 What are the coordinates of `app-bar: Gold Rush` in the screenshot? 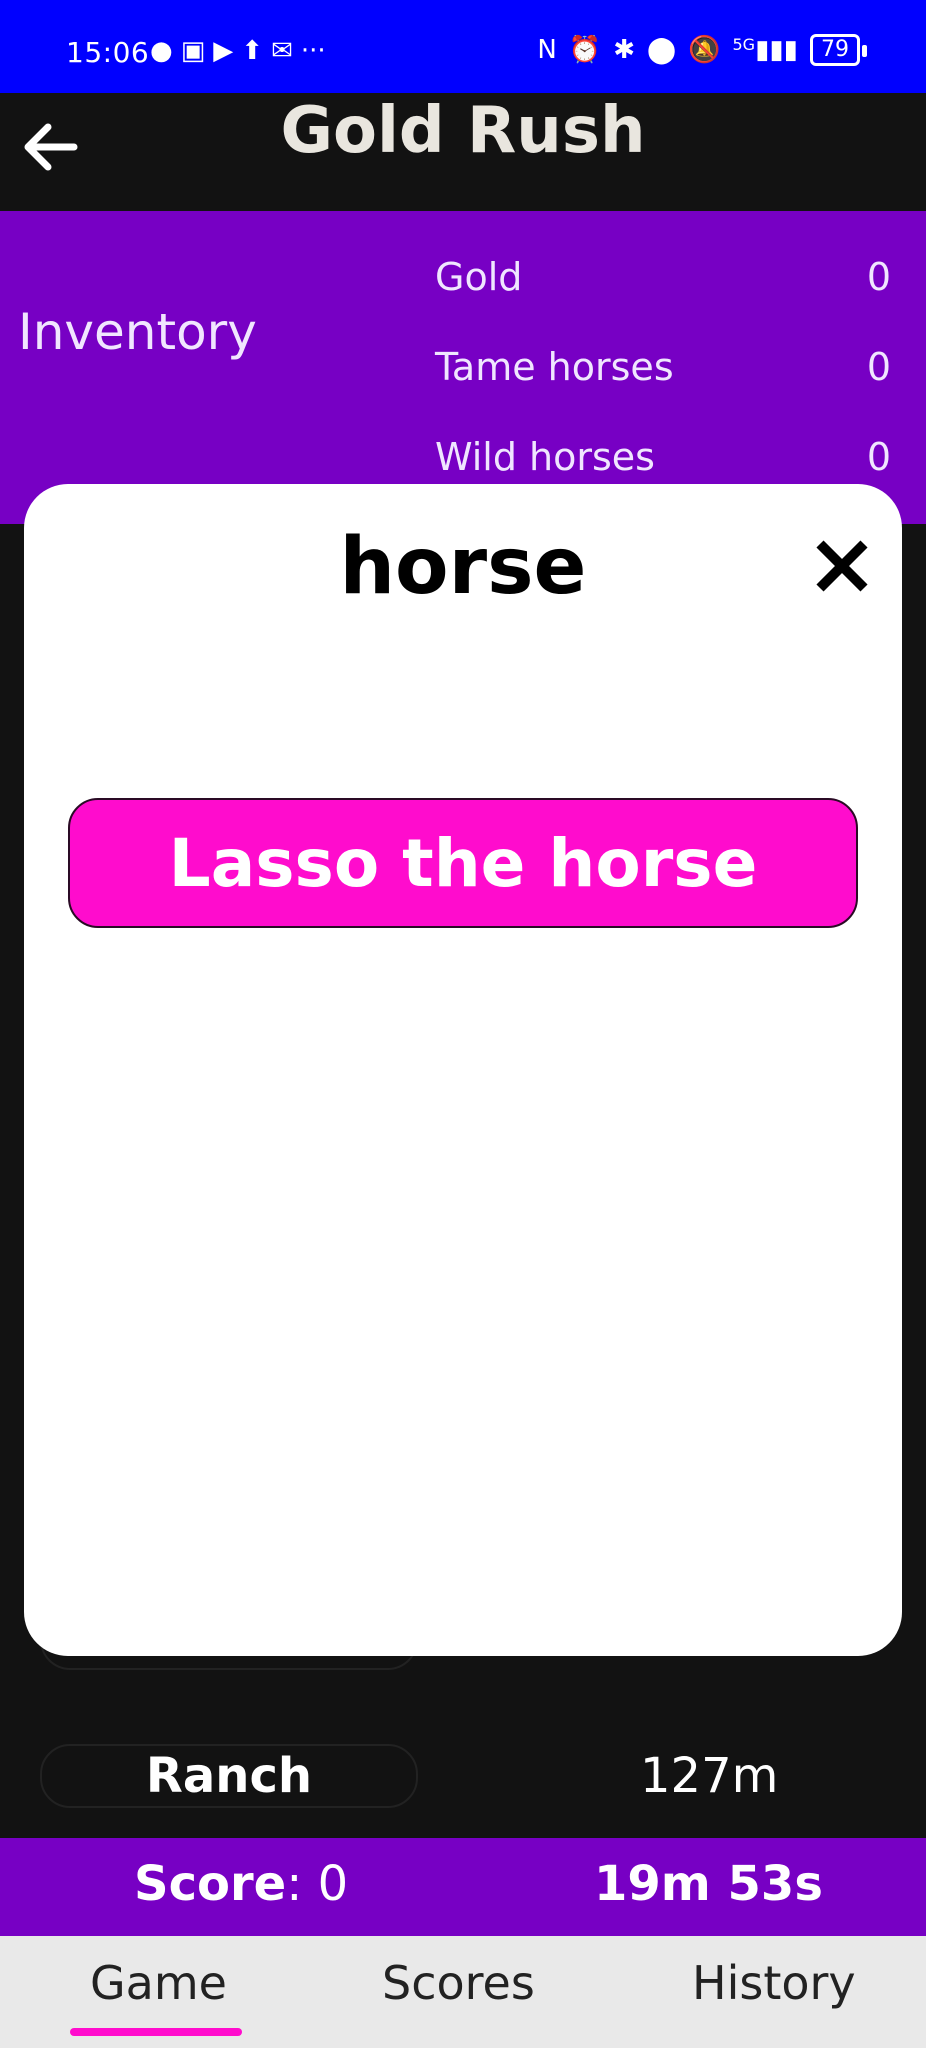 It's located at (463, 152).